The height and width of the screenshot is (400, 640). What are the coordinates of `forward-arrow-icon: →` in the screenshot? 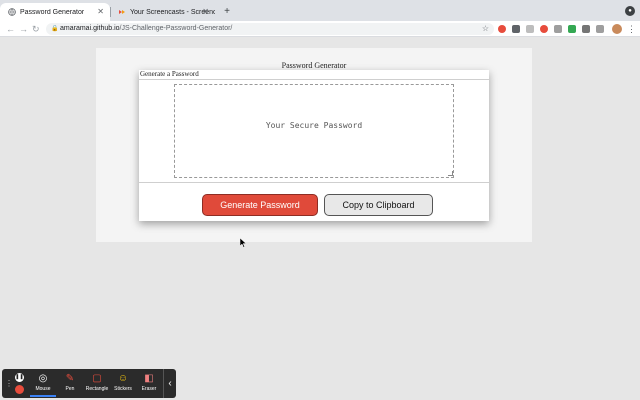 It's located at (23, 29).